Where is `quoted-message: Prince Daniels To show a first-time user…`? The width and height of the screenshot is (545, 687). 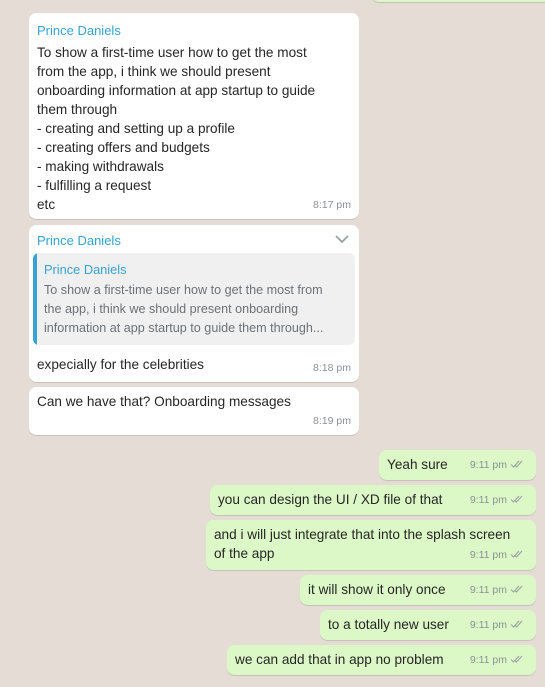
quoted-message: Prince Daniels To show a first-time user… is located at coordinates (194, 299).